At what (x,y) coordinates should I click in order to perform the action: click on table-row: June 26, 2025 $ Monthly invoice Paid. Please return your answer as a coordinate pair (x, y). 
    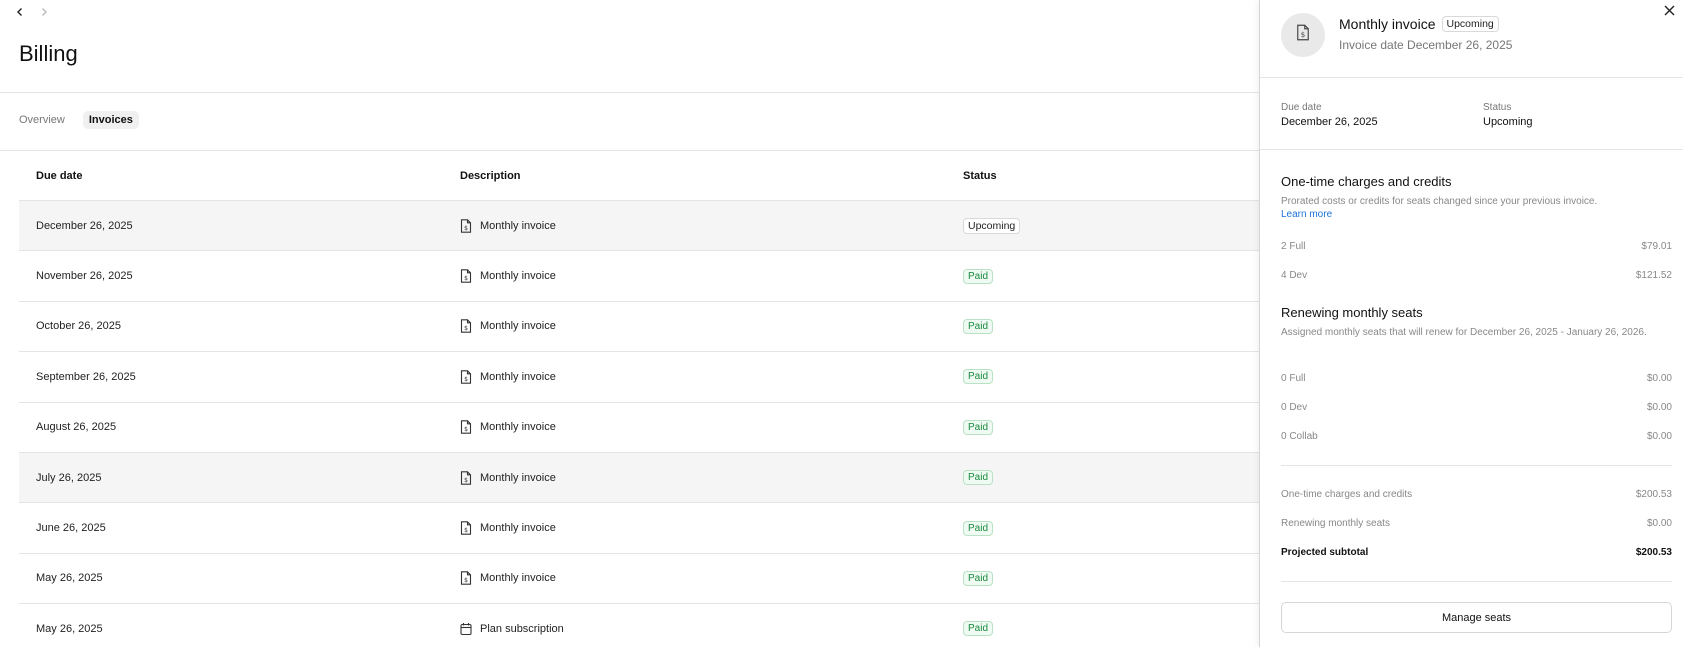
    Looking at the image, I should click on (639, 528).